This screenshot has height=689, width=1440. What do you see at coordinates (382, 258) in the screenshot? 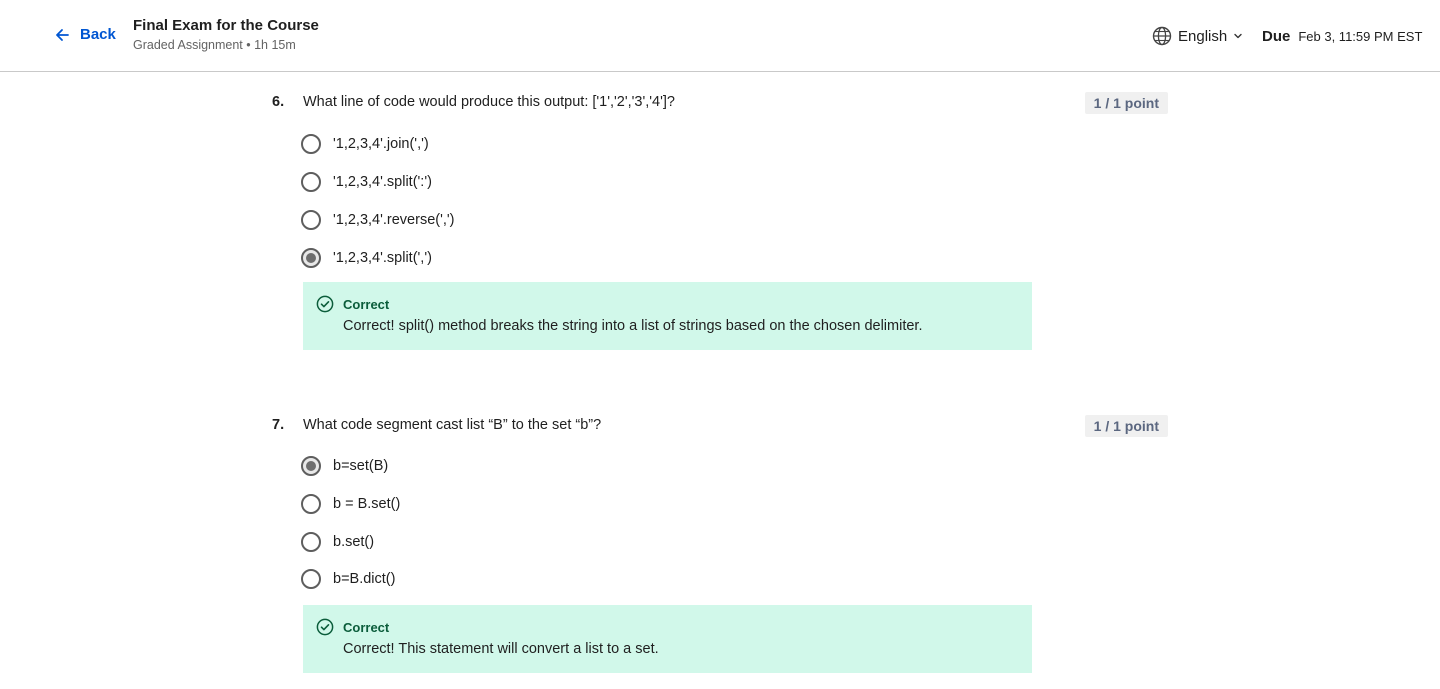
I see `option-label: '1,2,3,4'.split(',')` at bounding box center [382, 258].